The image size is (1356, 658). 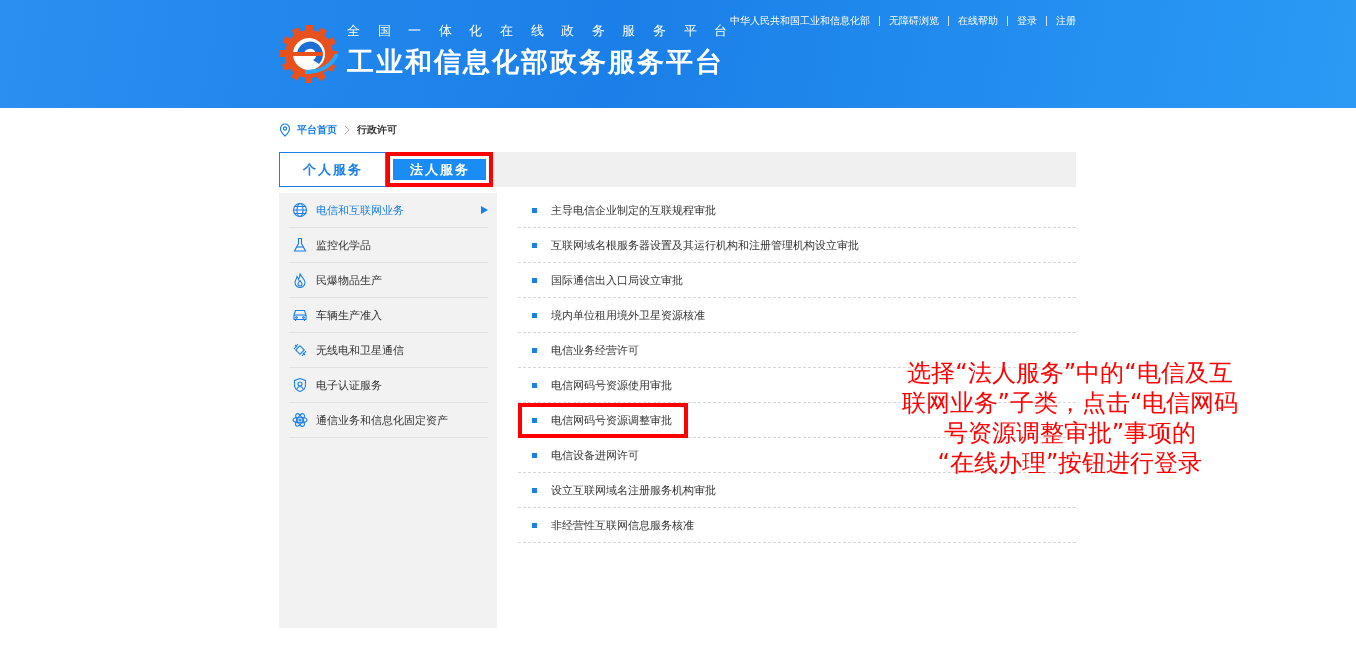 What do you see at coordinates (586, 455) in the screenshot?
I see `service-item-link: 电信设备进网许可` at bounding box center [586, 455].